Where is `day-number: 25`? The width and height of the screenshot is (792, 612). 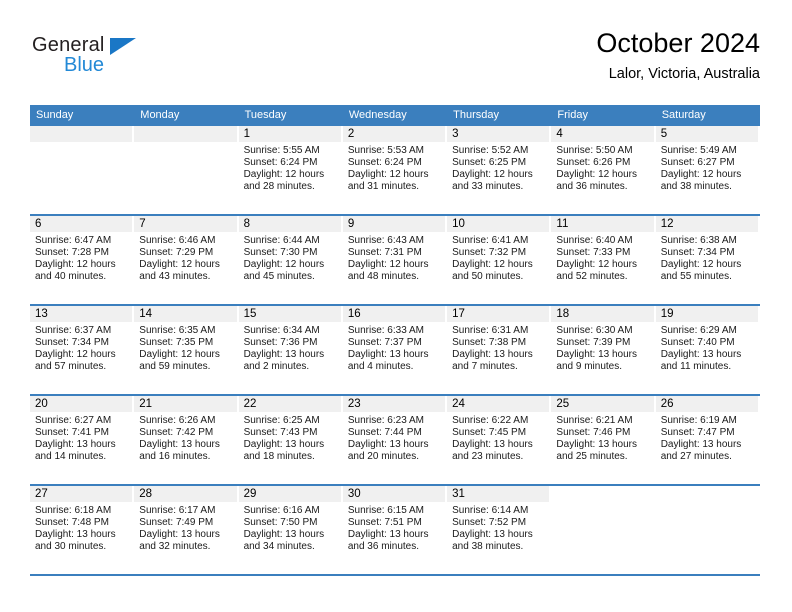
day-number: 25 is located at coordinates (563, 404).